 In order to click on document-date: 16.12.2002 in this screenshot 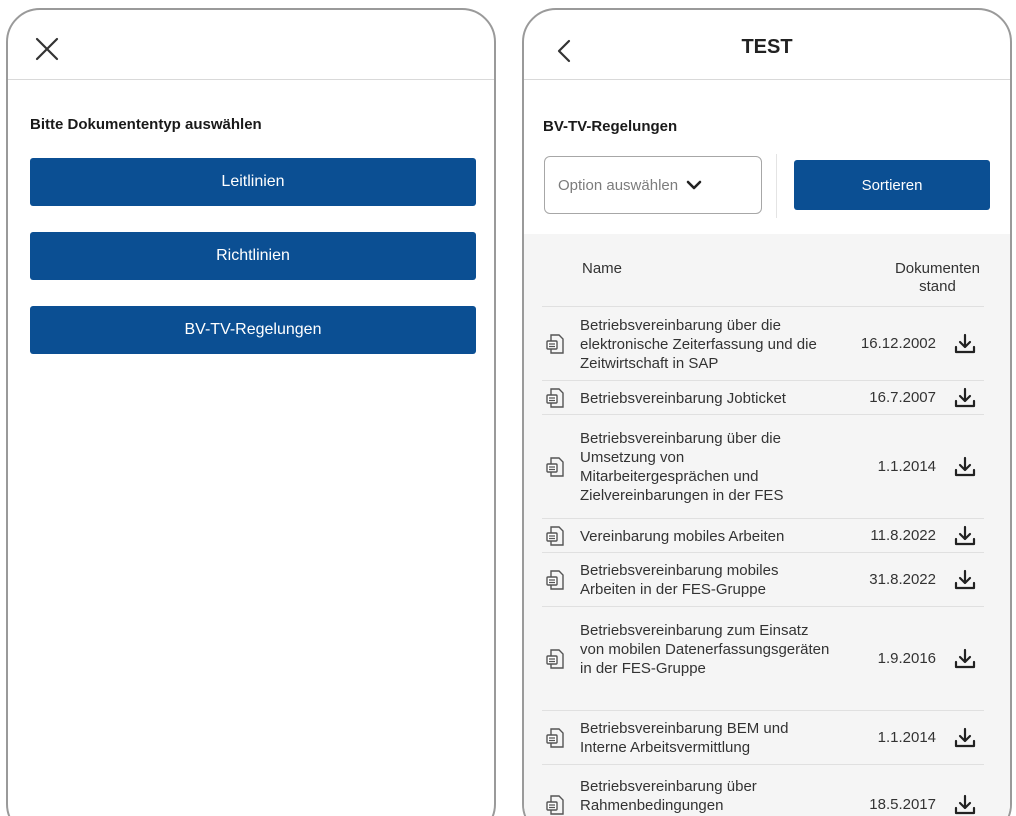, I will do `click(898, 343)`.